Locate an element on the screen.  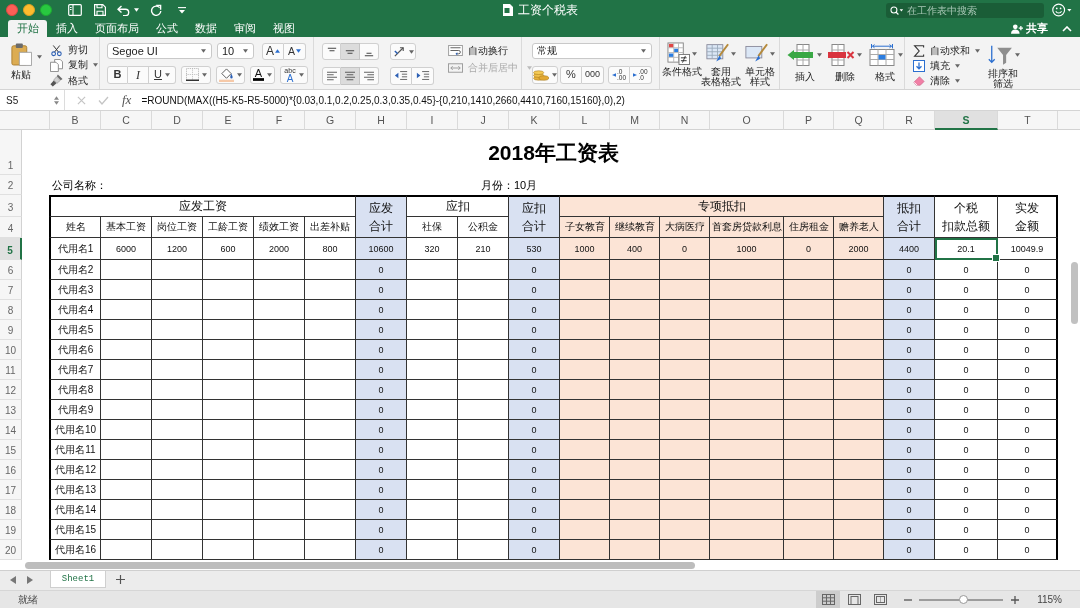
format-painter-button: 格式 is located at coordinates (69, 81).